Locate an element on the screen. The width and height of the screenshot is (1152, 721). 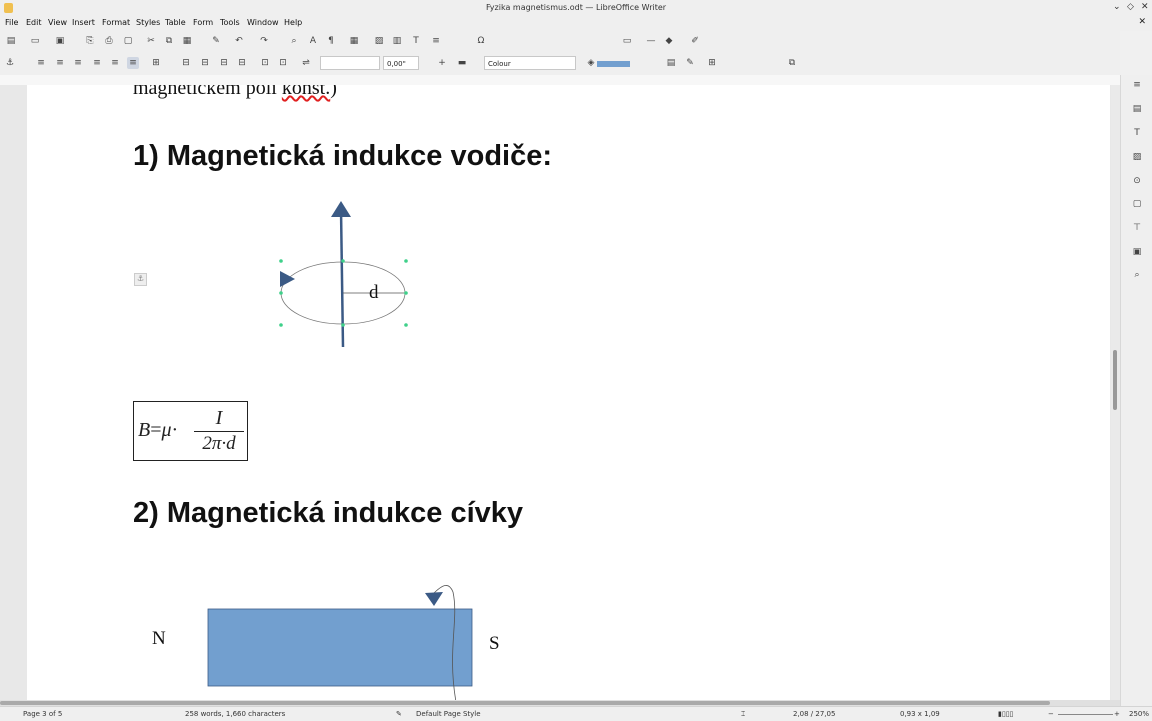
menu-insert: Insert is located at coordinates (83, 22).